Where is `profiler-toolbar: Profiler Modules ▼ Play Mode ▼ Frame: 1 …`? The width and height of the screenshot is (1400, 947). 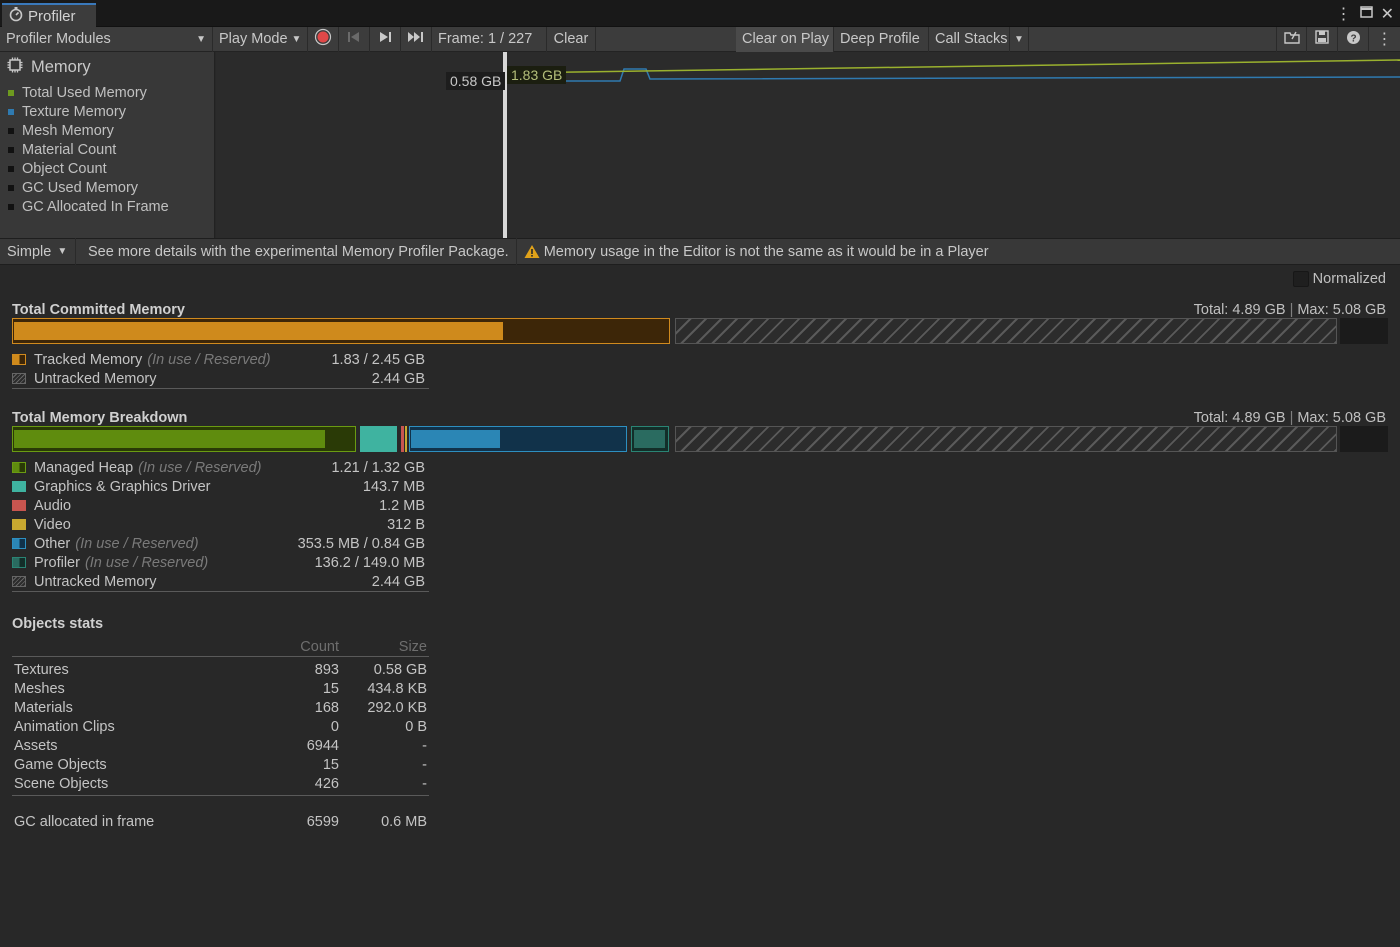
profiler-toolbar: Profiler Modules ▼ Play Mode ▼ Frame: 1 … is located at coordinates (700, 39).